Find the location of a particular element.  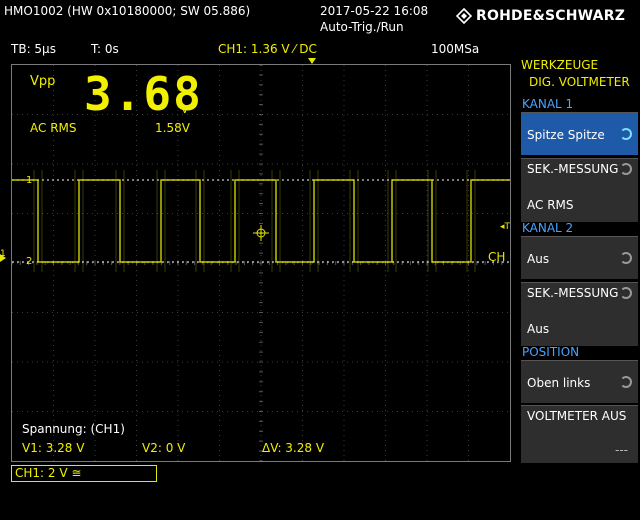

brand-logo: ROHDE&SCHWARZ is located at coordinates (551, 16).